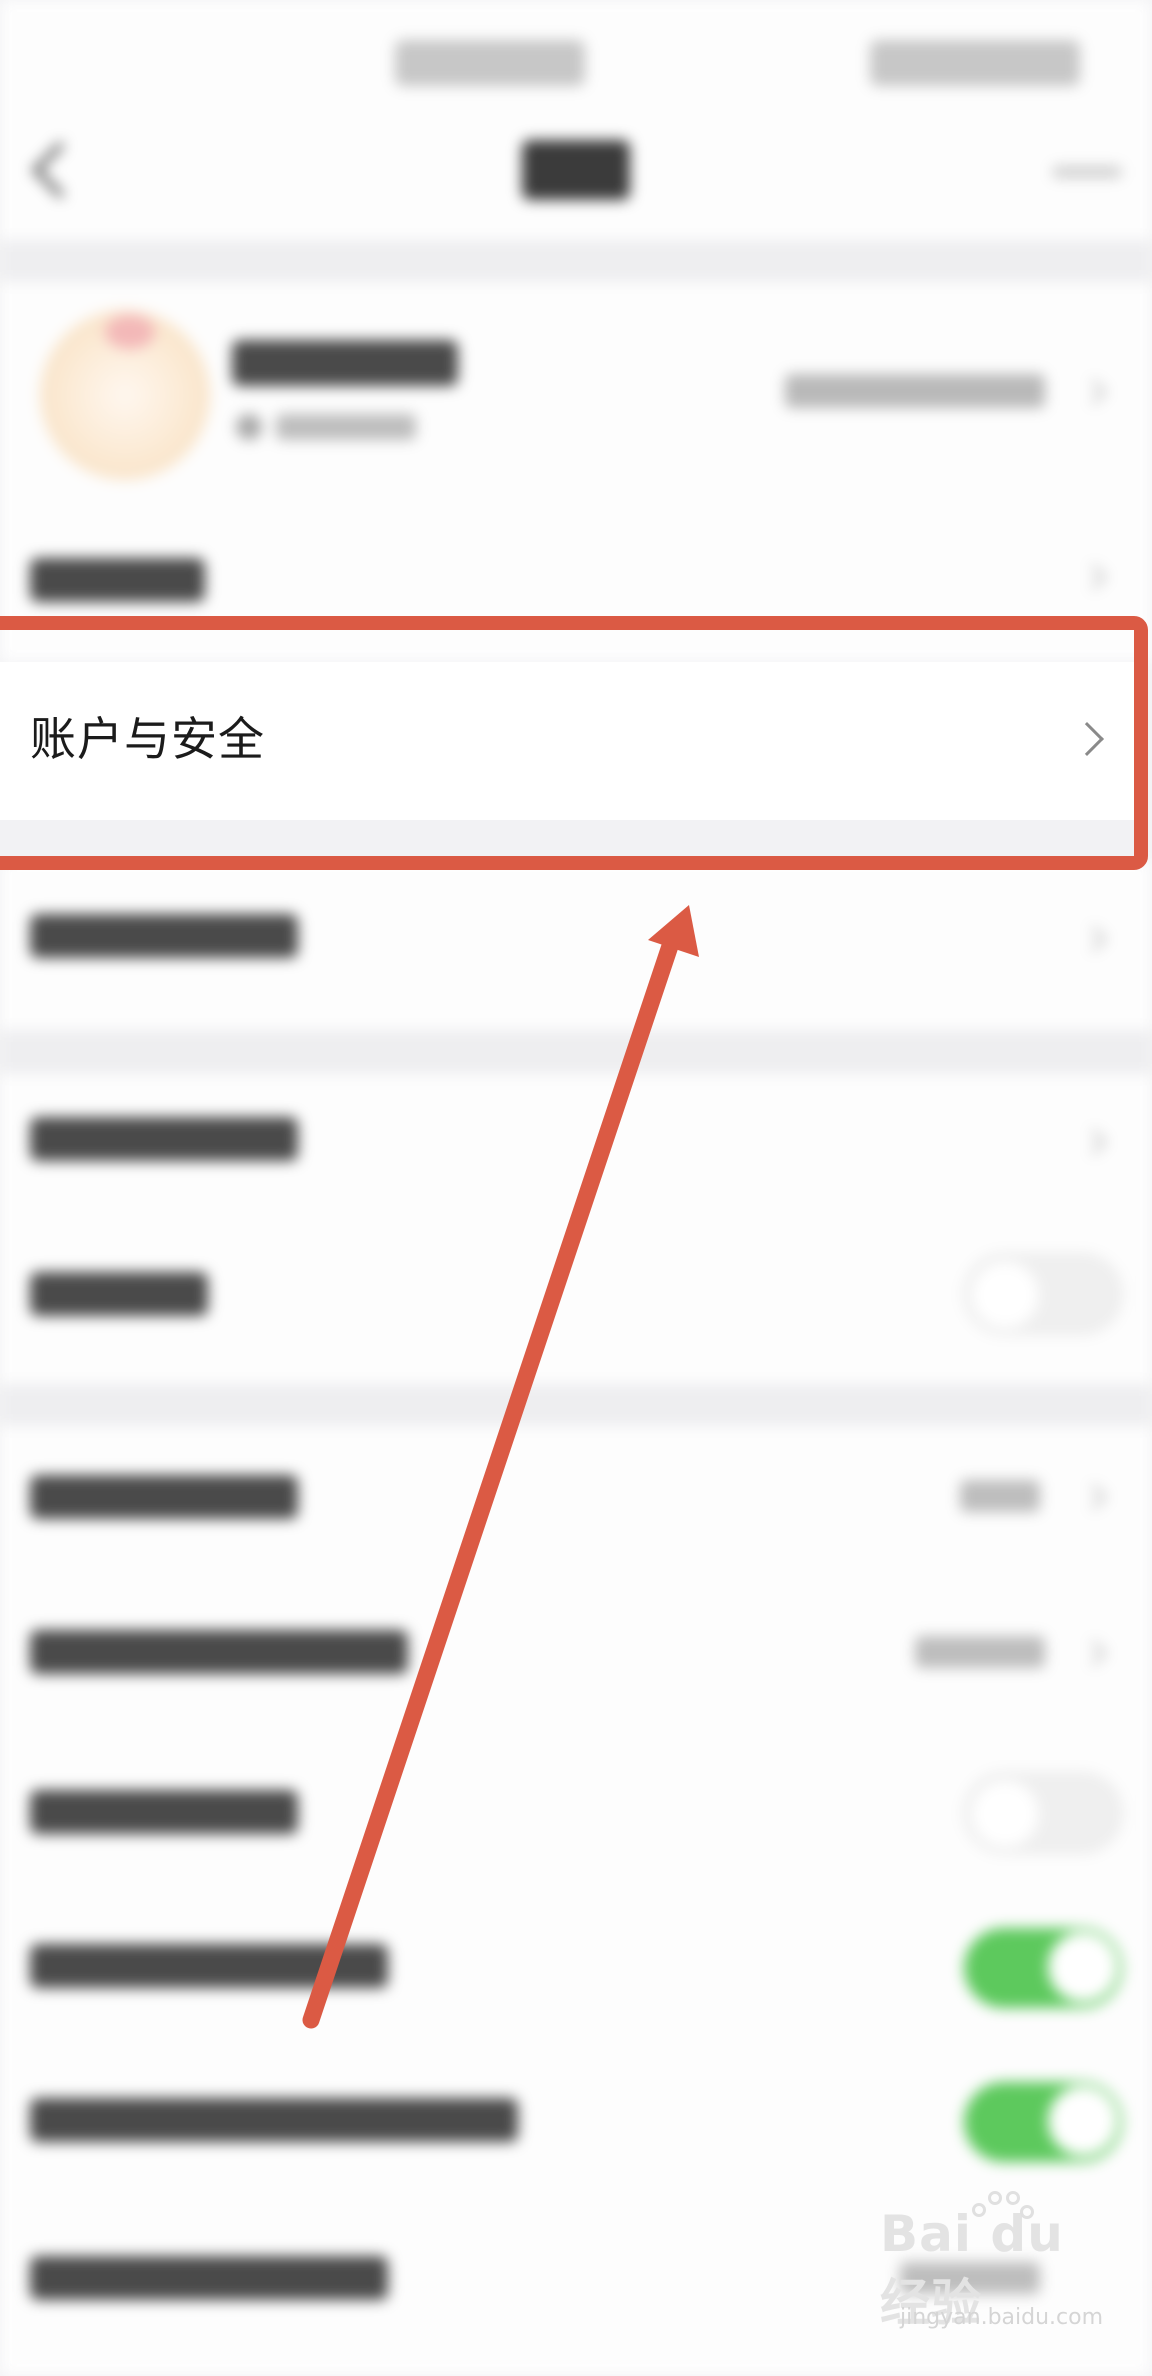  What do you see at coordinates (1002, 2317) in the screenshot?
I see `watermark-url: jingyan.baidu.com` at bounding box center [1002, 2317].